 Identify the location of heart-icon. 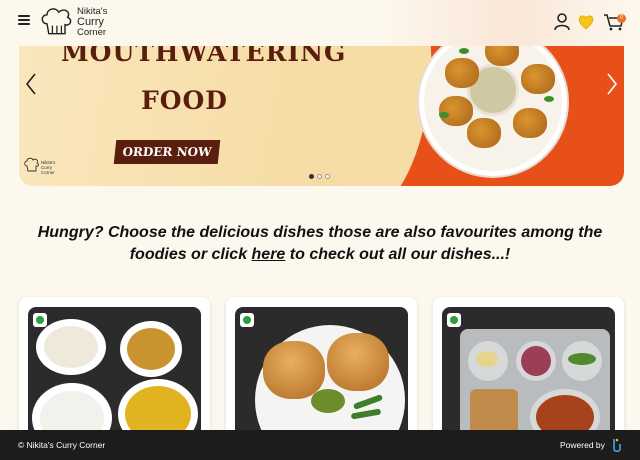
(586, 22).